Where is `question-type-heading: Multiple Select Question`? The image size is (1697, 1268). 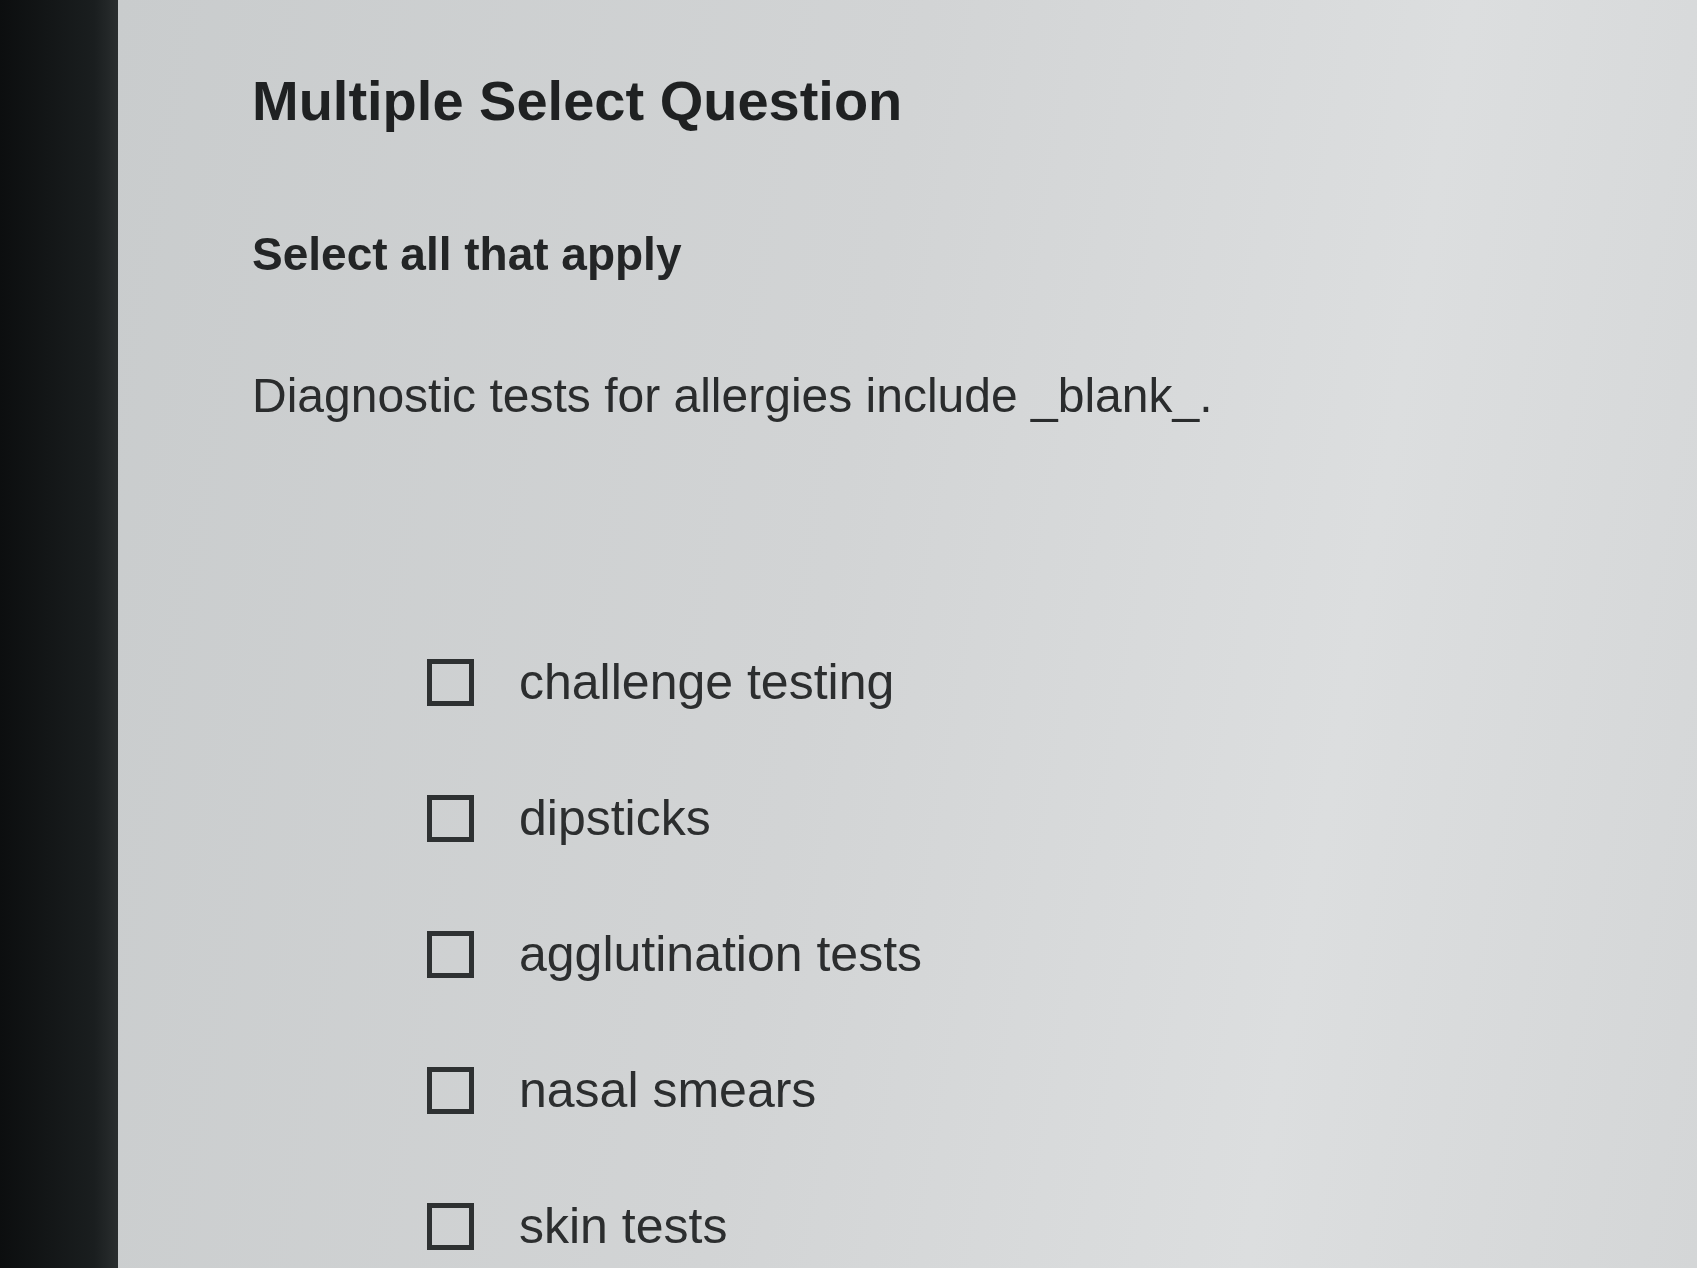 question-type-heading: Multiple Select Question is located at coordinates (577, 101).